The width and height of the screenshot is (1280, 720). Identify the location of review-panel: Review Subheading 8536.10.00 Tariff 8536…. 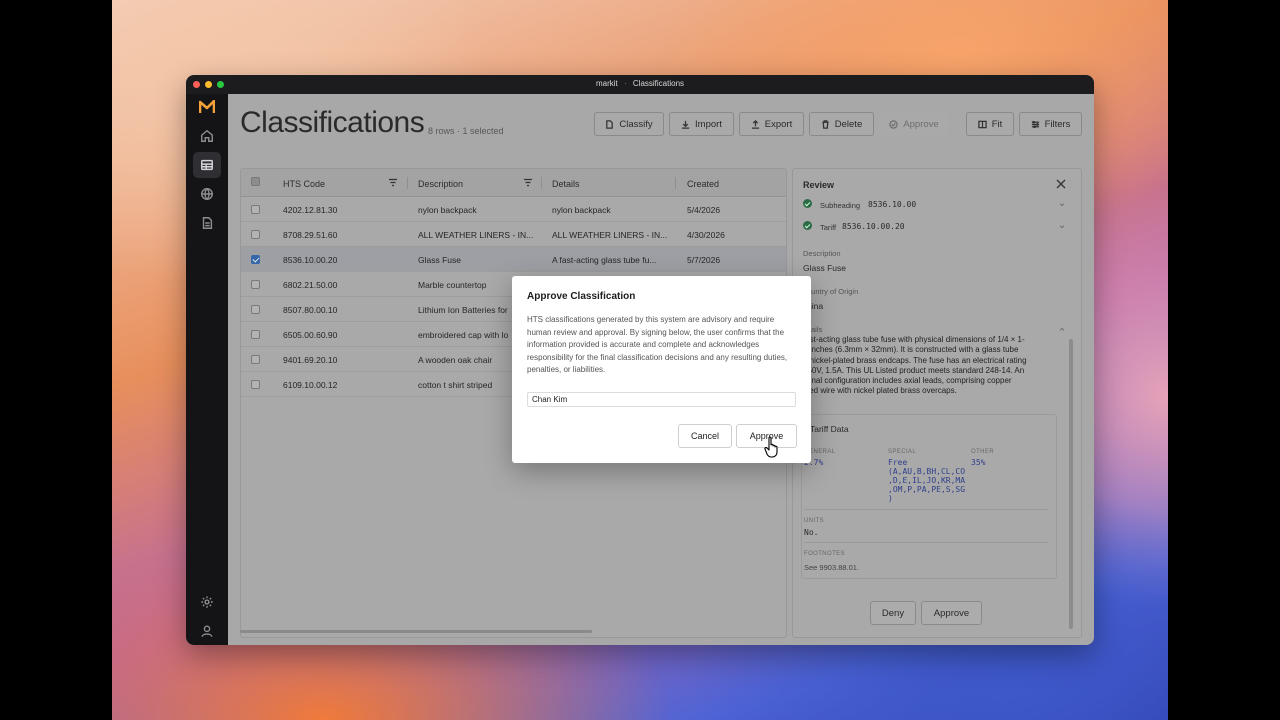
(937, 403).